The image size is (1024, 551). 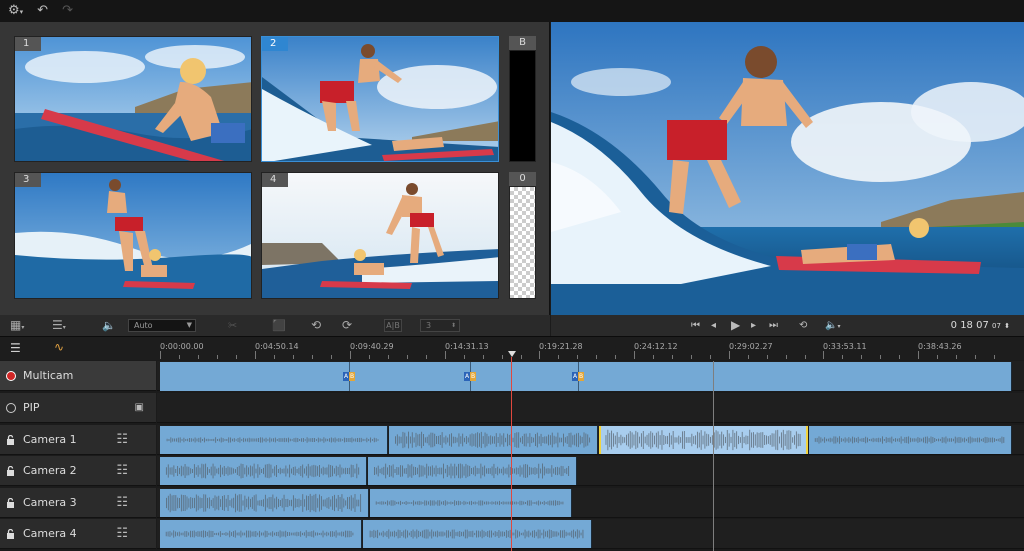 I want to click on playback-toolbar: ⏮ ◂ ▶ ▸ ⏭ ⟲ 🔈▾ 0 18 07 07 ⬍, so click(x=787, y=325).